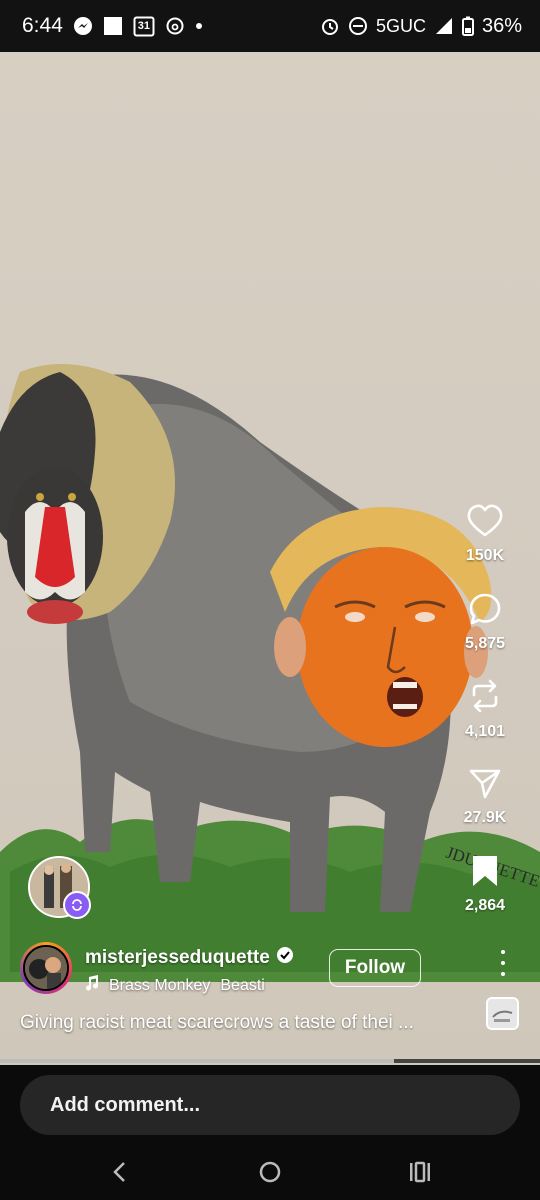 This screenshot has height=1200, width=540. I want to click on audio-info: Brass Monkey Beasti, so click(175, 985).